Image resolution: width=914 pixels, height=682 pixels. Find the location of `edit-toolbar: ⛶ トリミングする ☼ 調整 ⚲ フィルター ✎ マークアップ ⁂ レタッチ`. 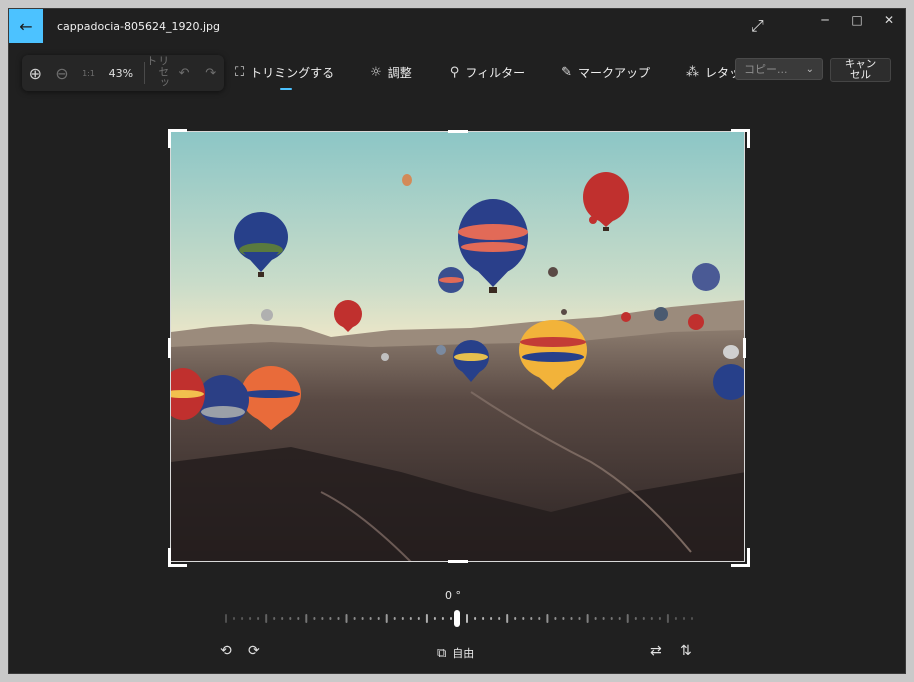

edit-toolbar: ⛶ トリミングする ☼ 調整 ⚲ フィルター ✎ マークアップ ⁂ レタッチ is located at coordinates (494, 73).